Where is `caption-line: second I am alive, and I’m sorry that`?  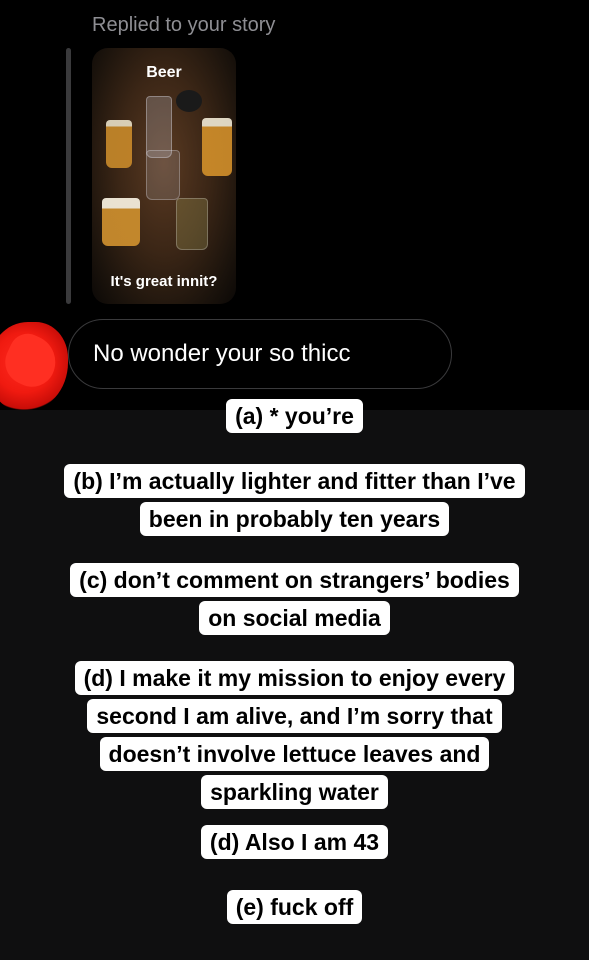 caption-line: second I am alive, and I’m sorry that is located at coordinates (294, 716).